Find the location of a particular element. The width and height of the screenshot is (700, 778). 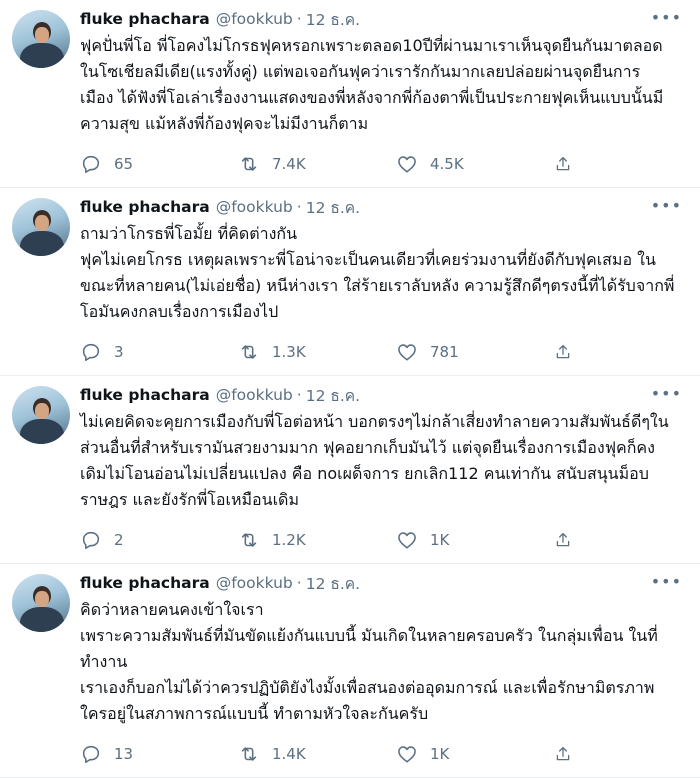

retweet-button: 1.4K is located at coordinates (317, 754).